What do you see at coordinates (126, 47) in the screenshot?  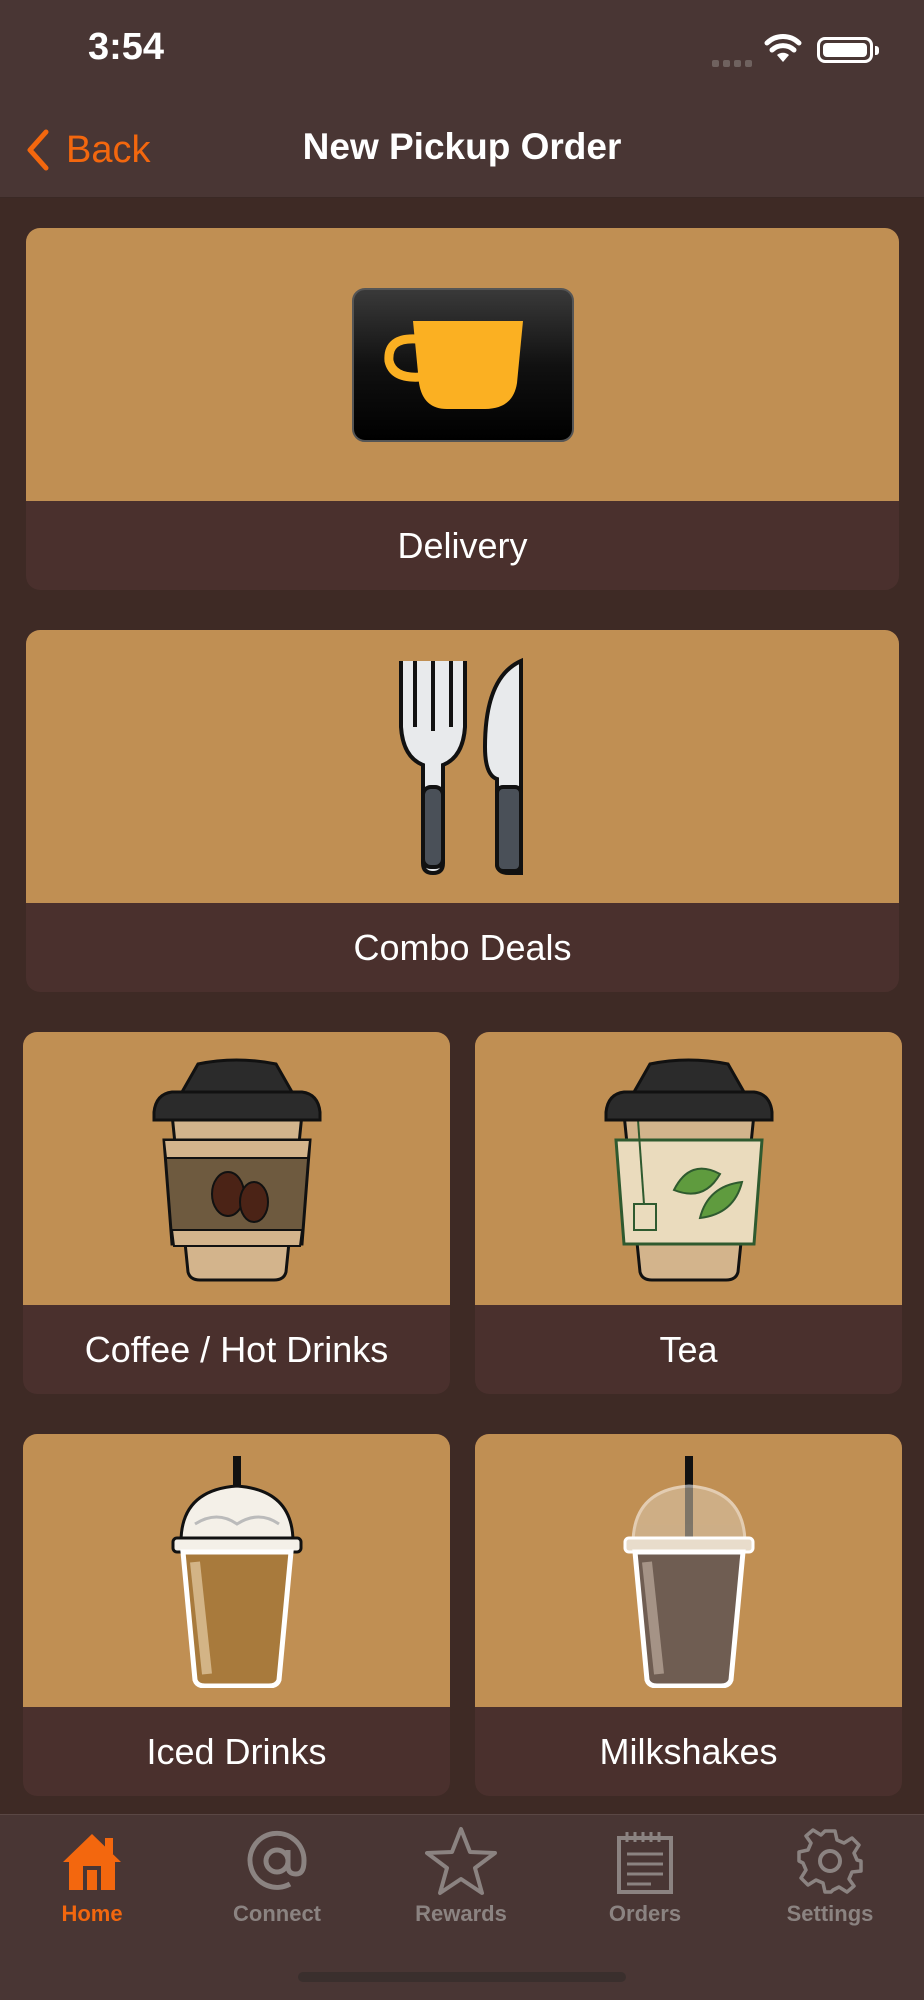 I see `status-time: 3:54` at bounding box center [126, 47].